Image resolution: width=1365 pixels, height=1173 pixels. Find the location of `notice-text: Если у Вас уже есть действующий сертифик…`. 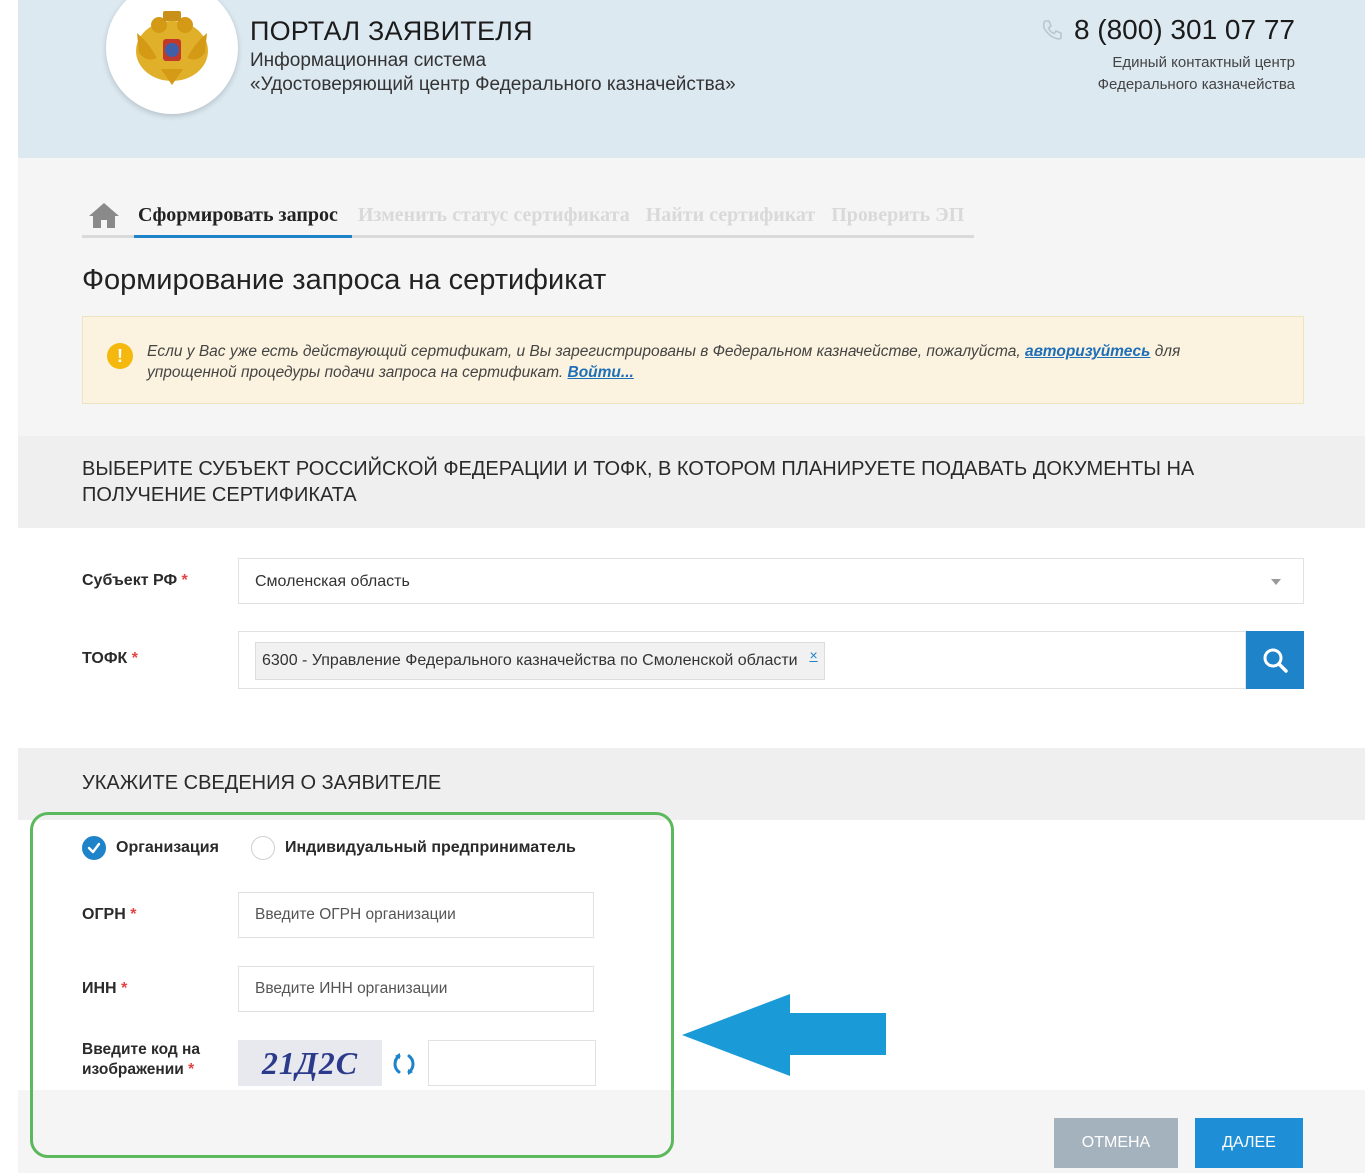

notice-text: Если у Вас уже есть действующий сертифик… is located at coordinates (707, 362).